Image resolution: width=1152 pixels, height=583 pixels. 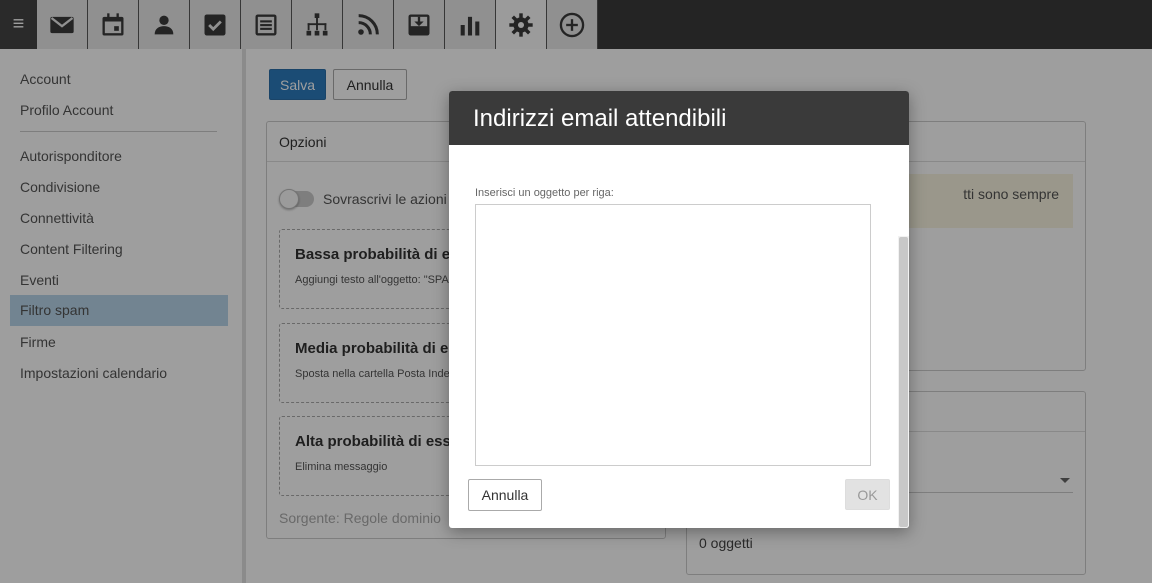 I want to click on dialog-cancel-button: Annulla, so click(x=505, y=495).